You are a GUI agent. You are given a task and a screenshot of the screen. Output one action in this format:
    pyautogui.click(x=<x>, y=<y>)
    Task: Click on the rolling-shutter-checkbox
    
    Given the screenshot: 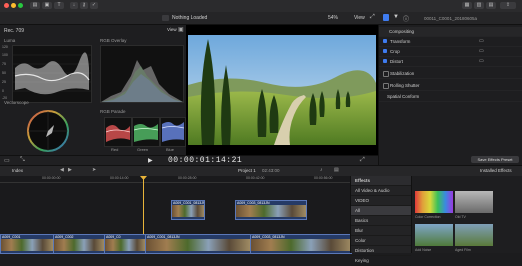 What is the action you would take?
    pyautogui.click(x=386, y=86)
    